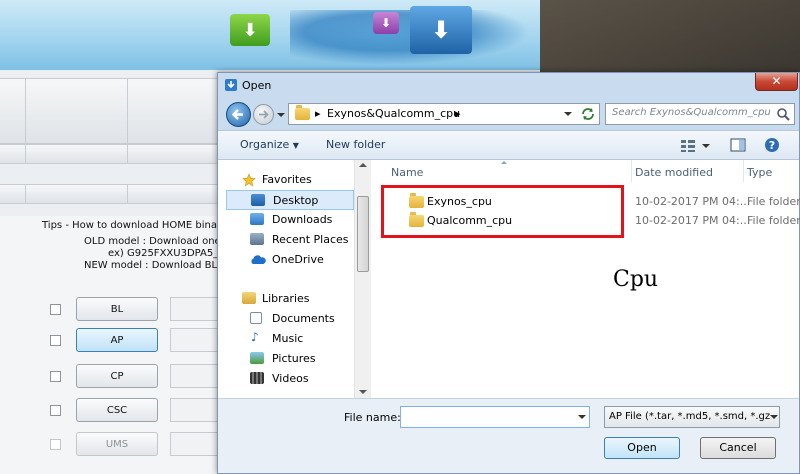 Image resolution: width=800 pixels, height=474 pixels. I want to click on sidebar-item-onedrive: OneDrive, so click(288, 260).